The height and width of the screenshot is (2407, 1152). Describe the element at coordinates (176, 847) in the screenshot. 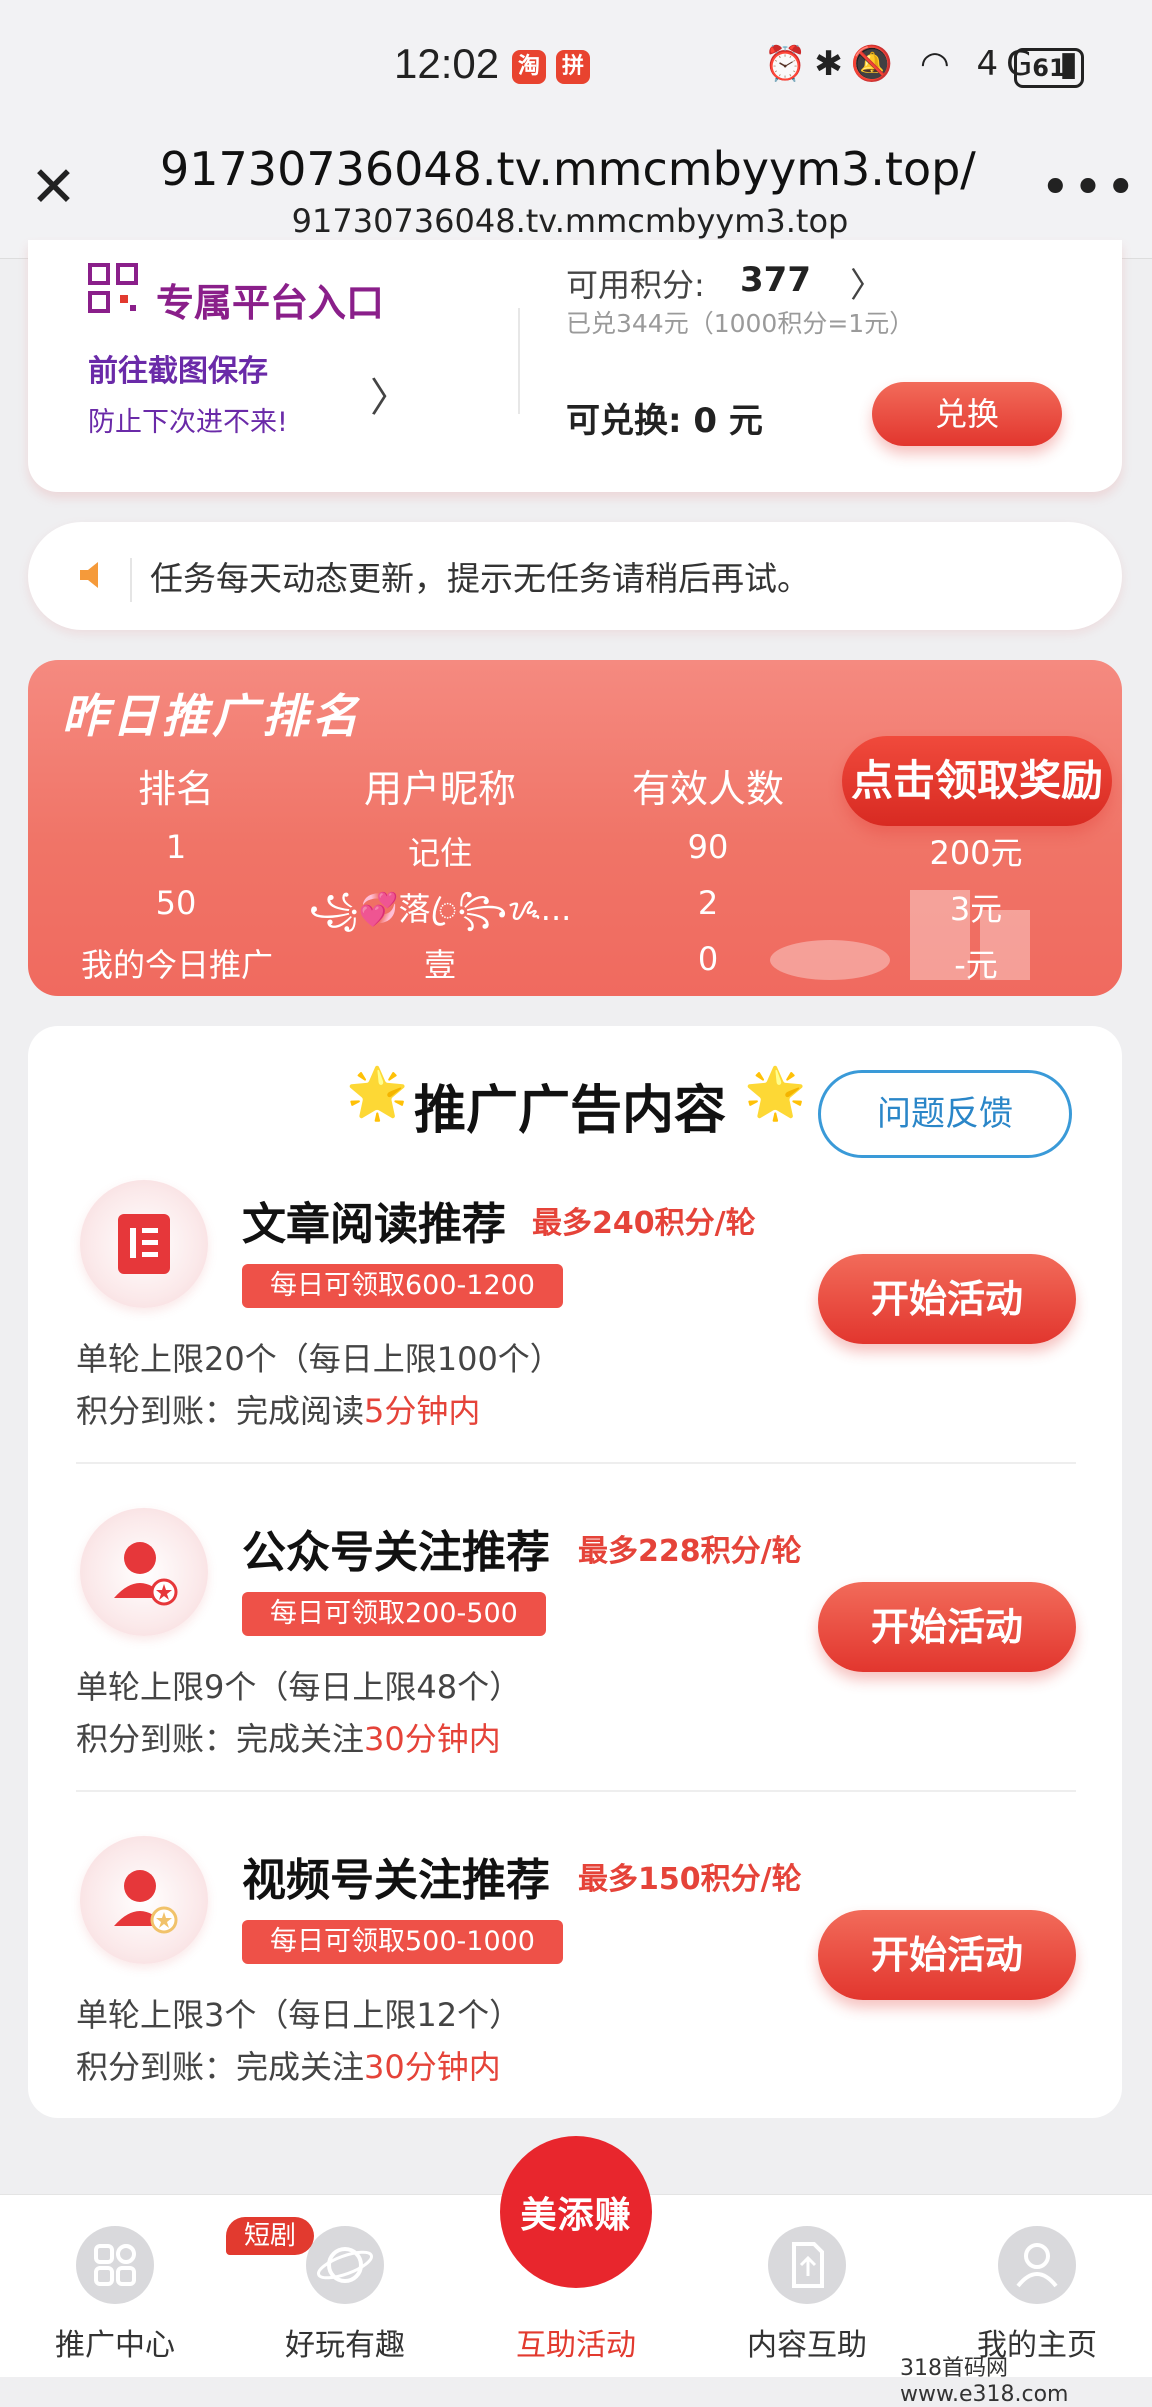

I see `rank-cell: 1` at that location.